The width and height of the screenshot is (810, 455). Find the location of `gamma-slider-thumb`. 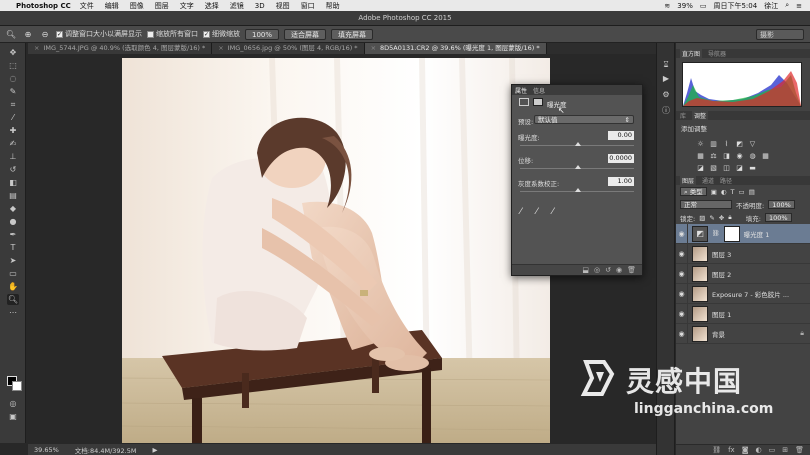

gamma-slider-thumb is located at coordinates (578, 190).